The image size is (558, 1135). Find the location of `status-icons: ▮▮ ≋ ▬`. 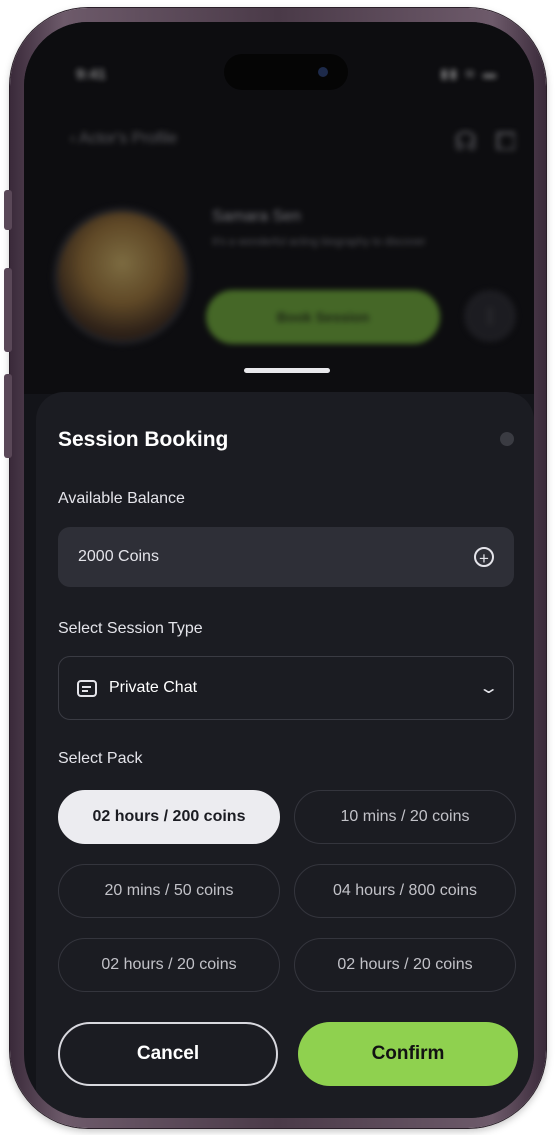

status-icons: ▮▮ ≋ ▬ is located at coordinates (469, 73).